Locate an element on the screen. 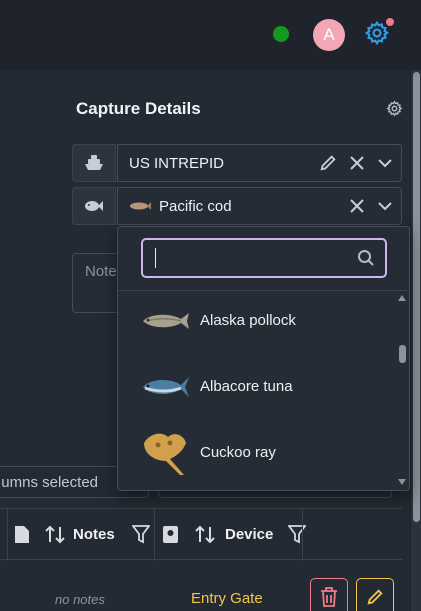 The height and width of the screenshot is (611, 421). row-device-value: Entry Gate is located at coordinates (227, 598).